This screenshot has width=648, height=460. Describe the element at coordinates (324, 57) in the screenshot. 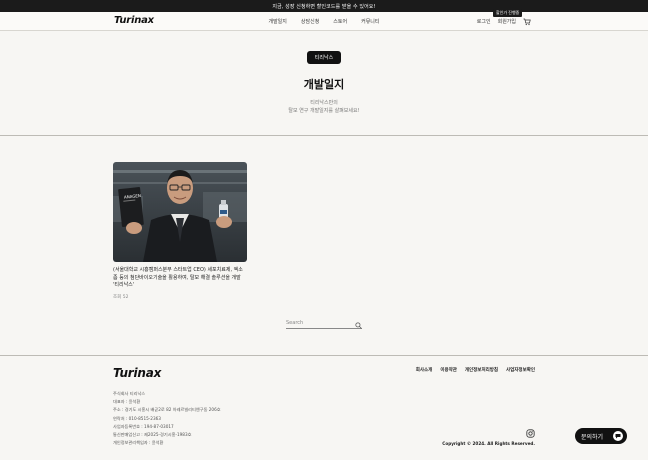

I see `brand-badge: 티리낙스` at that location.